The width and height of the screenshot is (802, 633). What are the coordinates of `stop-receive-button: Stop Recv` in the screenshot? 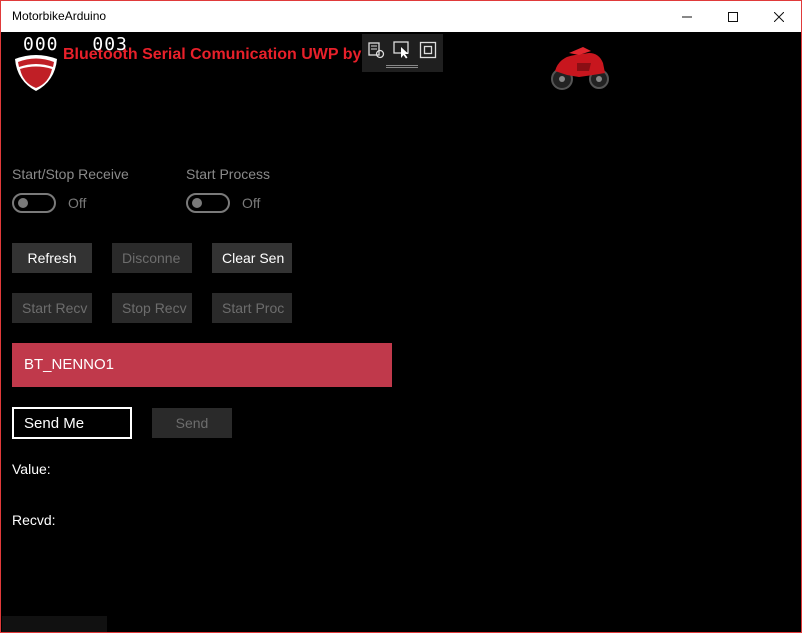 It's located at (152, 308).